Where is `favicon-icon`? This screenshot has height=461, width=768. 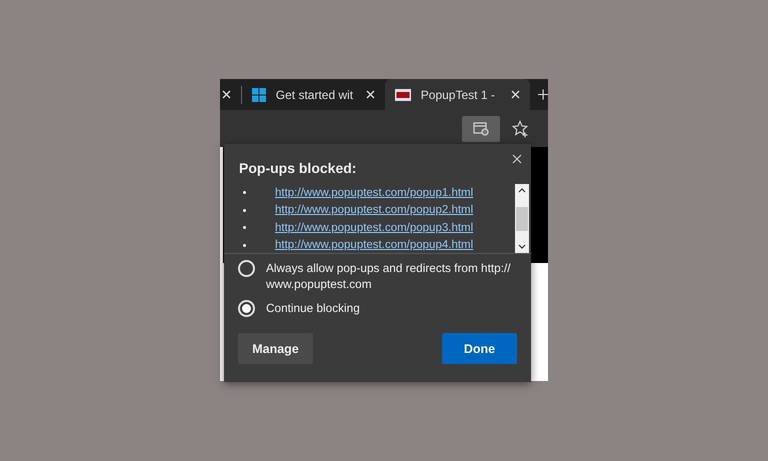 favicon-icon is located at coordinates (402, 94).